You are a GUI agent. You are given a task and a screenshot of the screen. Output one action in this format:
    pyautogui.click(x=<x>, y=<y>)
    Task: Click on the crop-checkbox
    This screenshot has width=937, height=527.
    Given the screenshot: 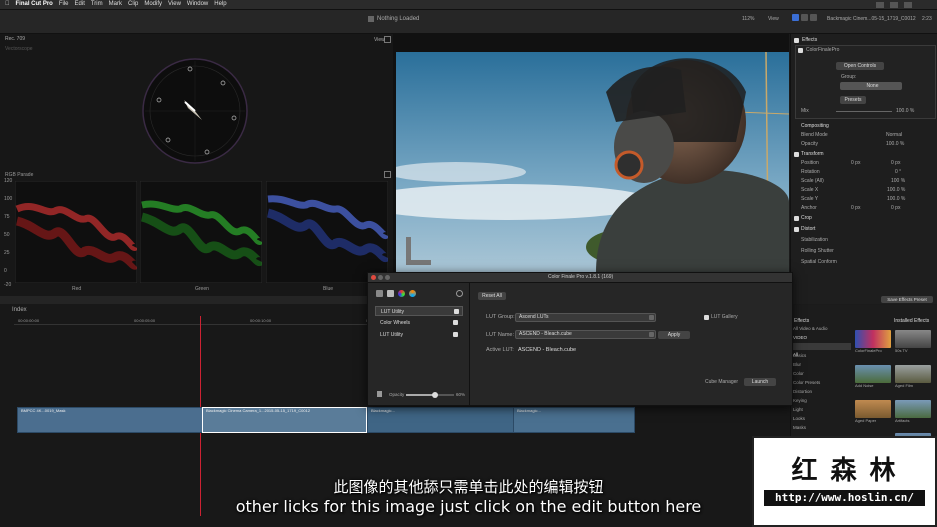 What is the action you would take?
    pyautogui.click(x=796, y=218)
    